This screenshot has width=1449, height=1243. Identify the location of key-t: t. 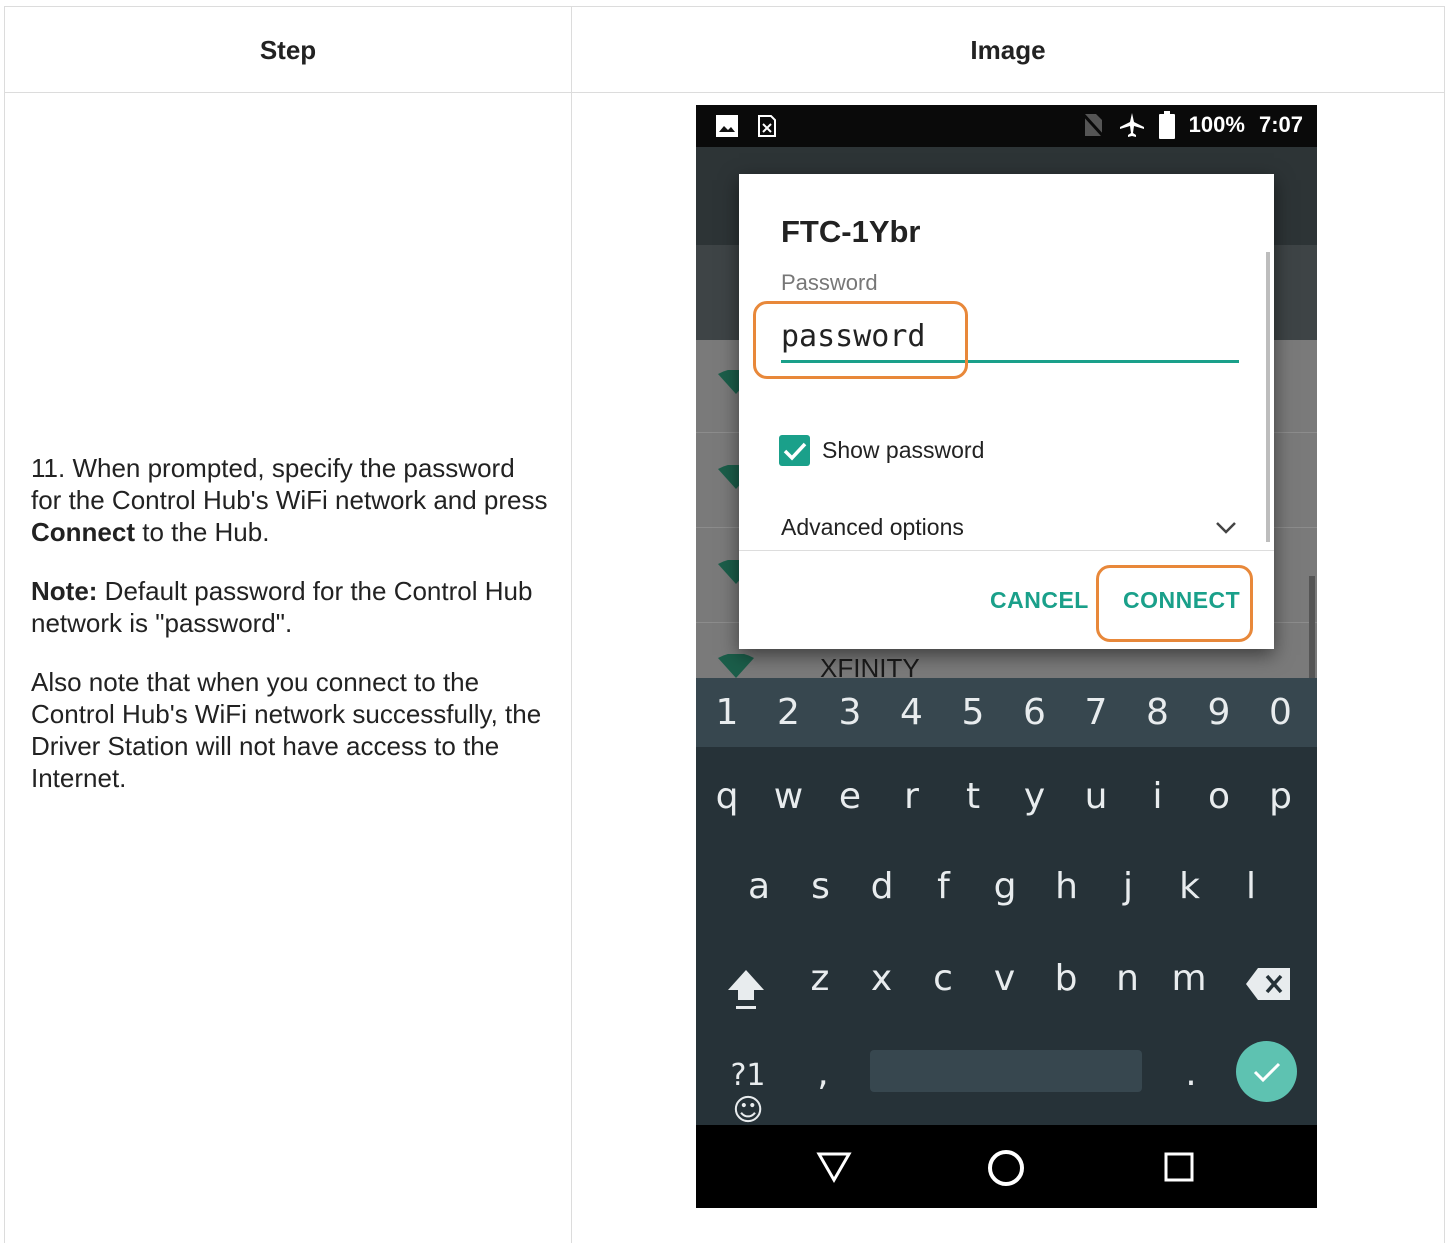
(973, 796).